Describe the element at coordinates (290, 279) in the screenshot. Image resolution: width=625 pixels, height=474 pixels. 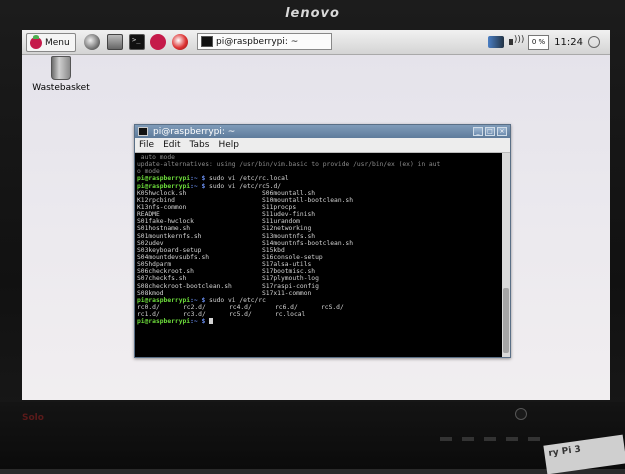
I see `listing-entry: S17plymouth-log` at that location.